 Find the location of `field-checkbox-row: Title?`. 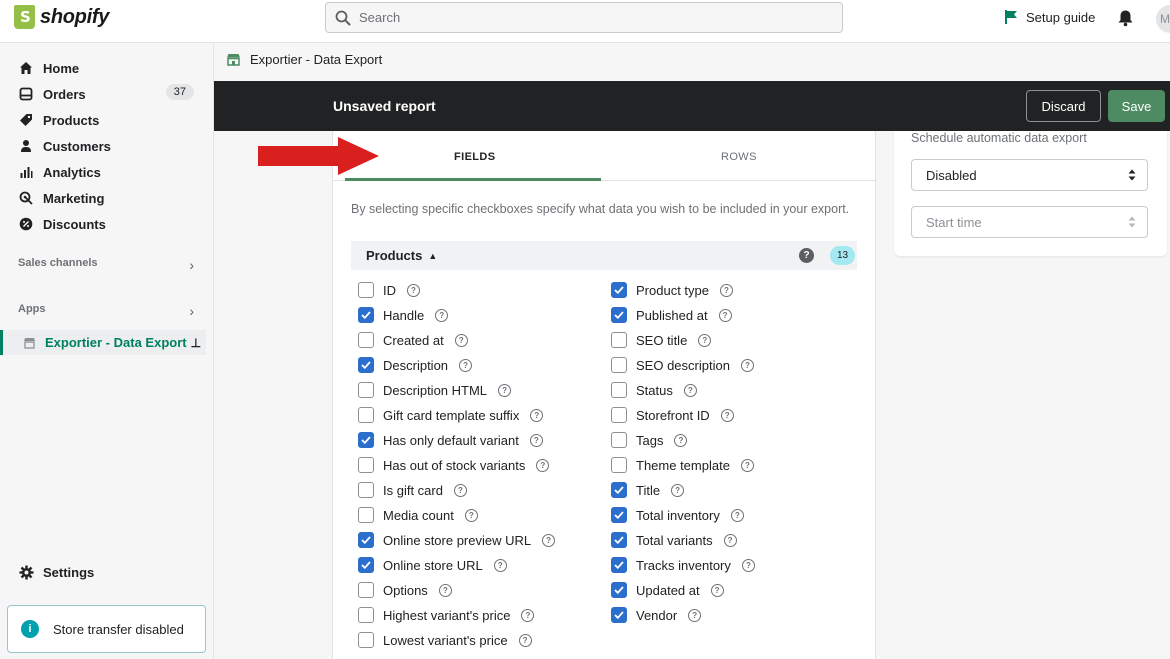

field-checkbox-row: Title? is located at coordinates (648, 490).